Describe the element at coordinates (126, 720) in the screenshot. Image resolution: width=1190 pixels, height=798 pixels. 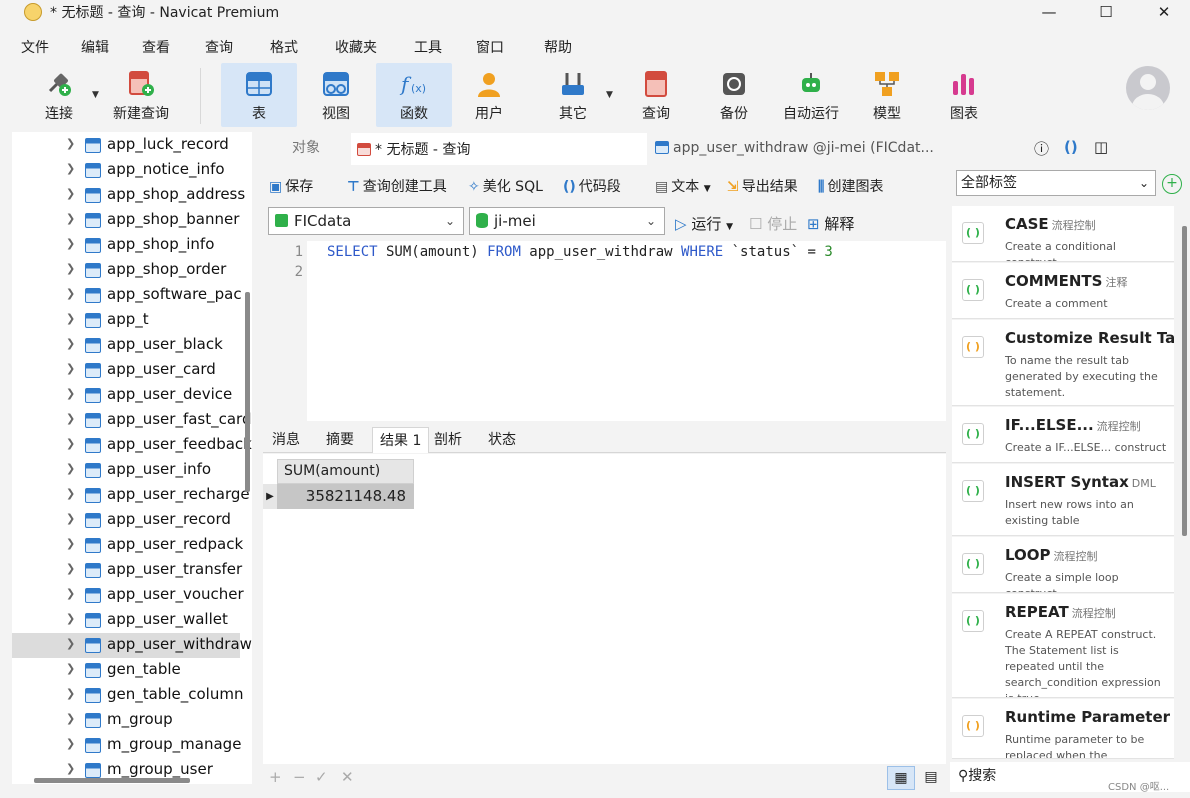
I see `tree-item: ❯ m_group` at that location.